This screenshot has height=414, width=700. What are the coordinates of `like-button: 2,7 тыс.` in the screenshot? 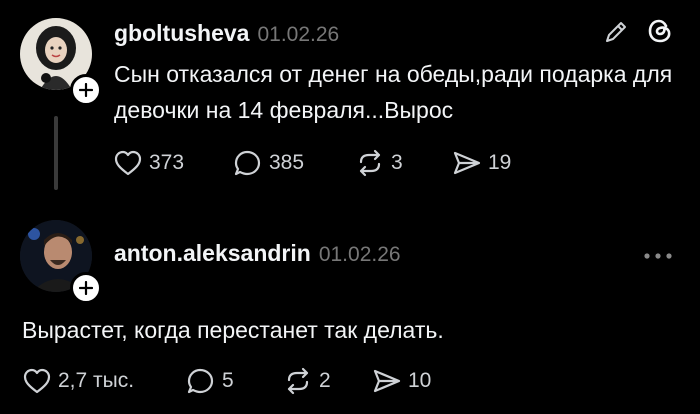 It's located at (78, 381).